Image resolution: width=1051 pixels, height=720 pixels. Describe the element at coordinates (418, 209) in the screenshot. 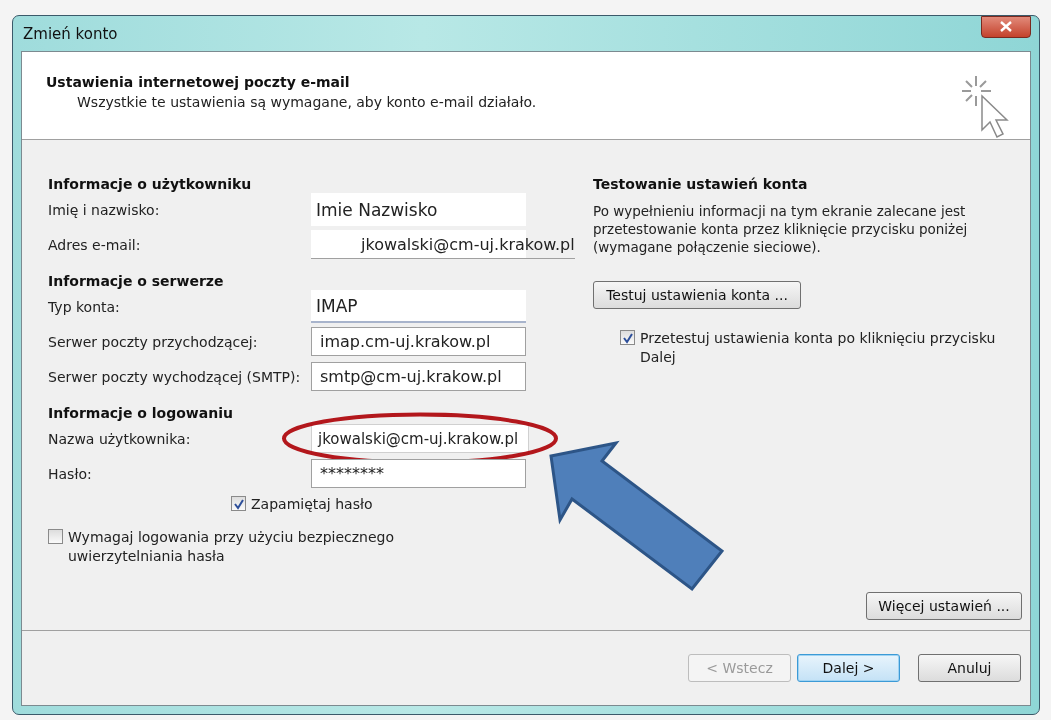

I see `text-field: Imie Nazwisko` at that location.